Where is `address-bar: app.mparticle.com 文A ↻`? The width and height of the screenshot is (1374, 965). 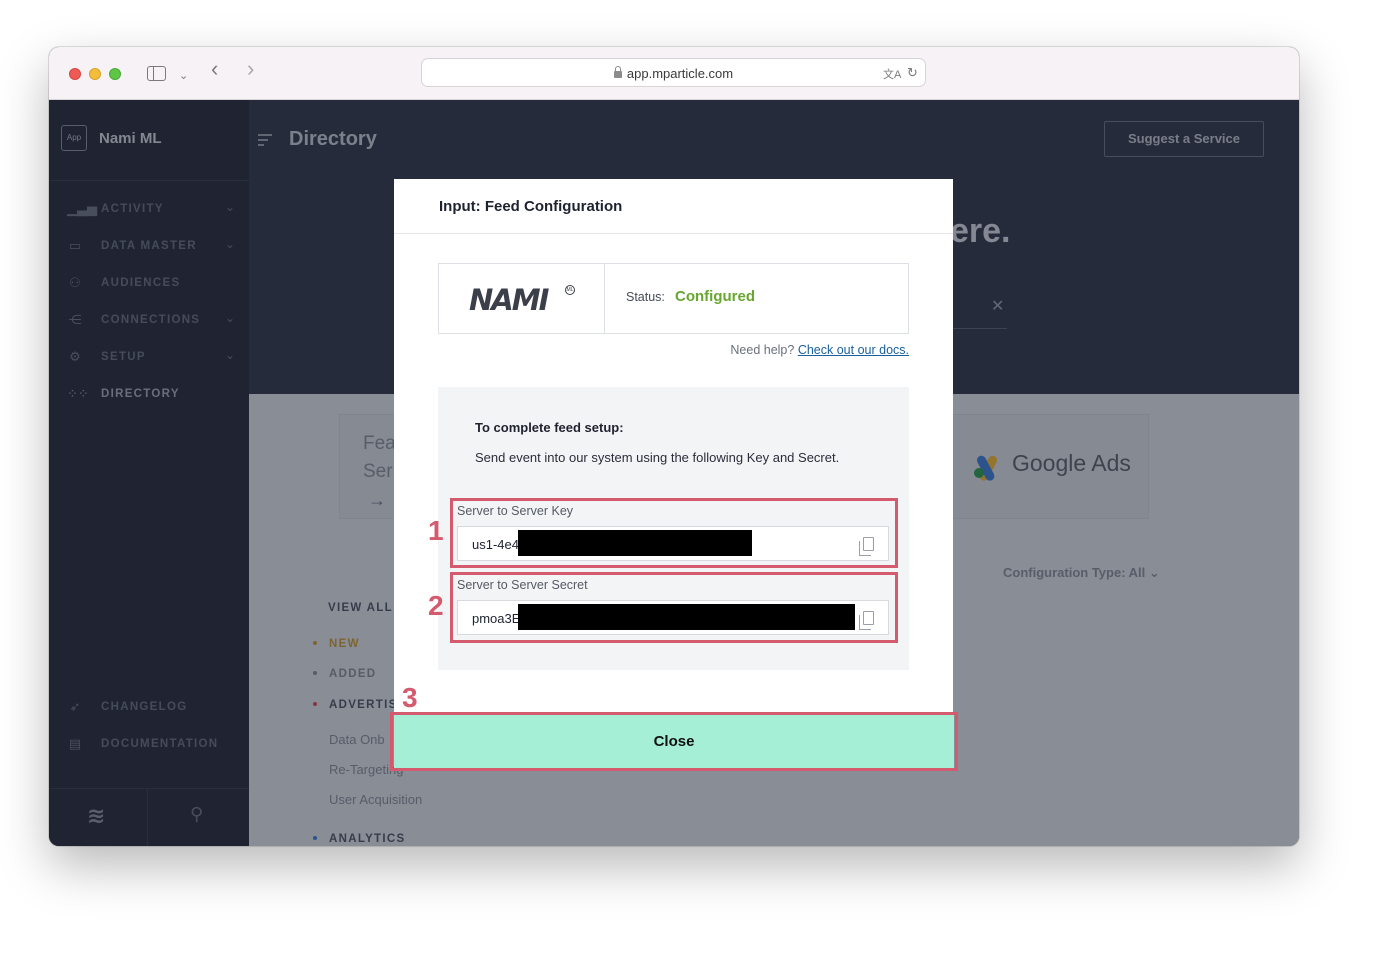 address-bar: app.mparticle.com 文A ↻ is located at coordinates (673, 72).